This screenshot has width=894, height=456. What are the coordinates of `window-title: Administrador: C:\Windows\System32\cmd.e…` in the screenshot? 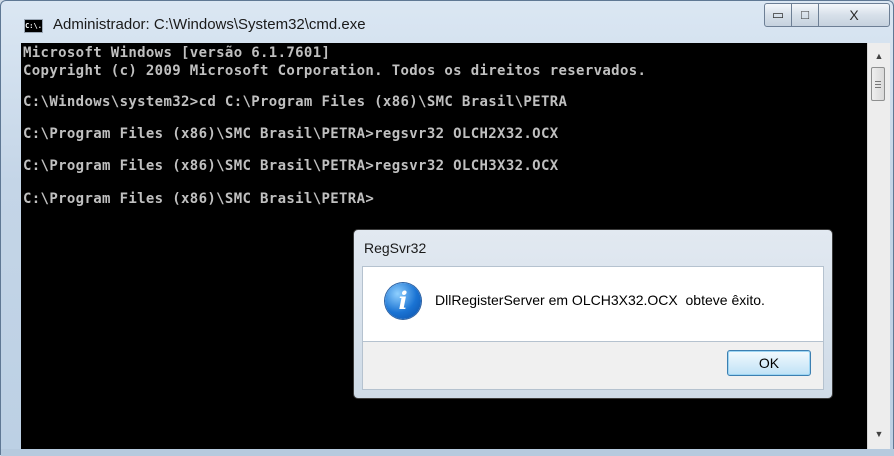 It's located at (209, 24).